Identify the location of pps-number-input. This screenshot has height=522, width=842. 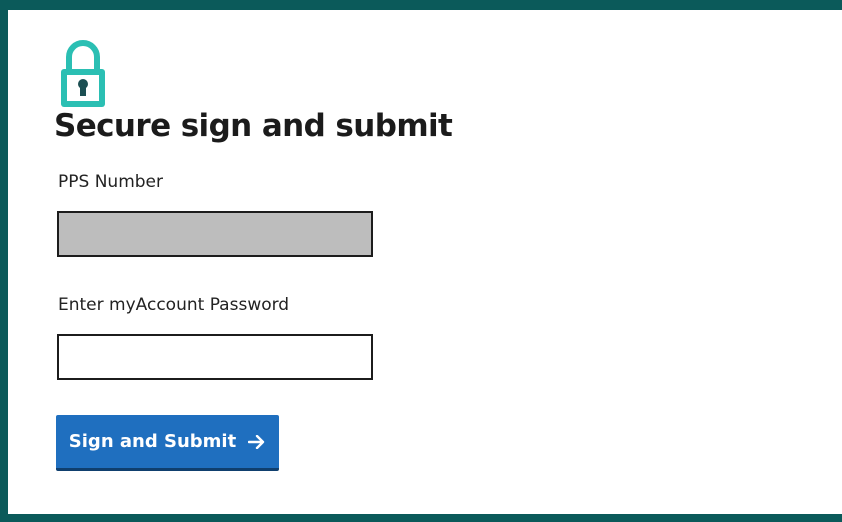
(215, 234).